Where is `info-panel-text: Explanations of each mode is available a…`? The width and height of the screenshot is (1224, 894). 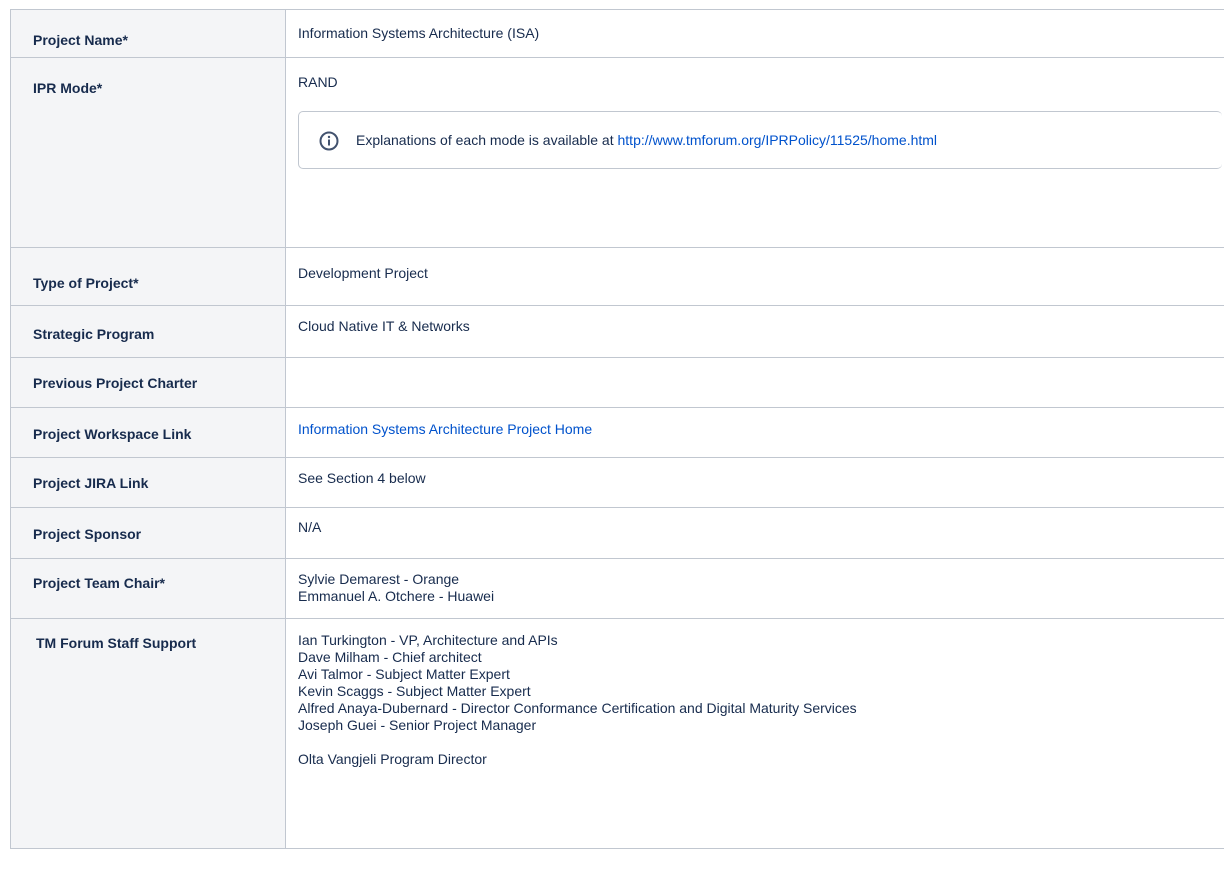 info-panel-text: Explanations of each mode is available a… is located at coordinates (646, 140).